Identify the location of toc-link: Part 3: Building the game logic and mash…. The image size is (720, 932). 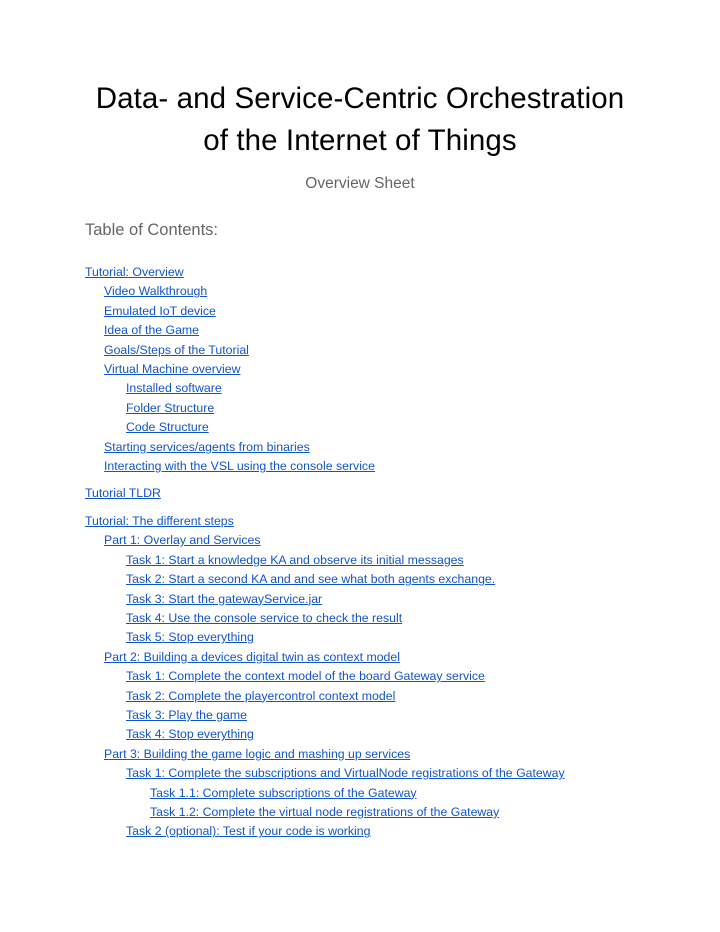
(257, 754).